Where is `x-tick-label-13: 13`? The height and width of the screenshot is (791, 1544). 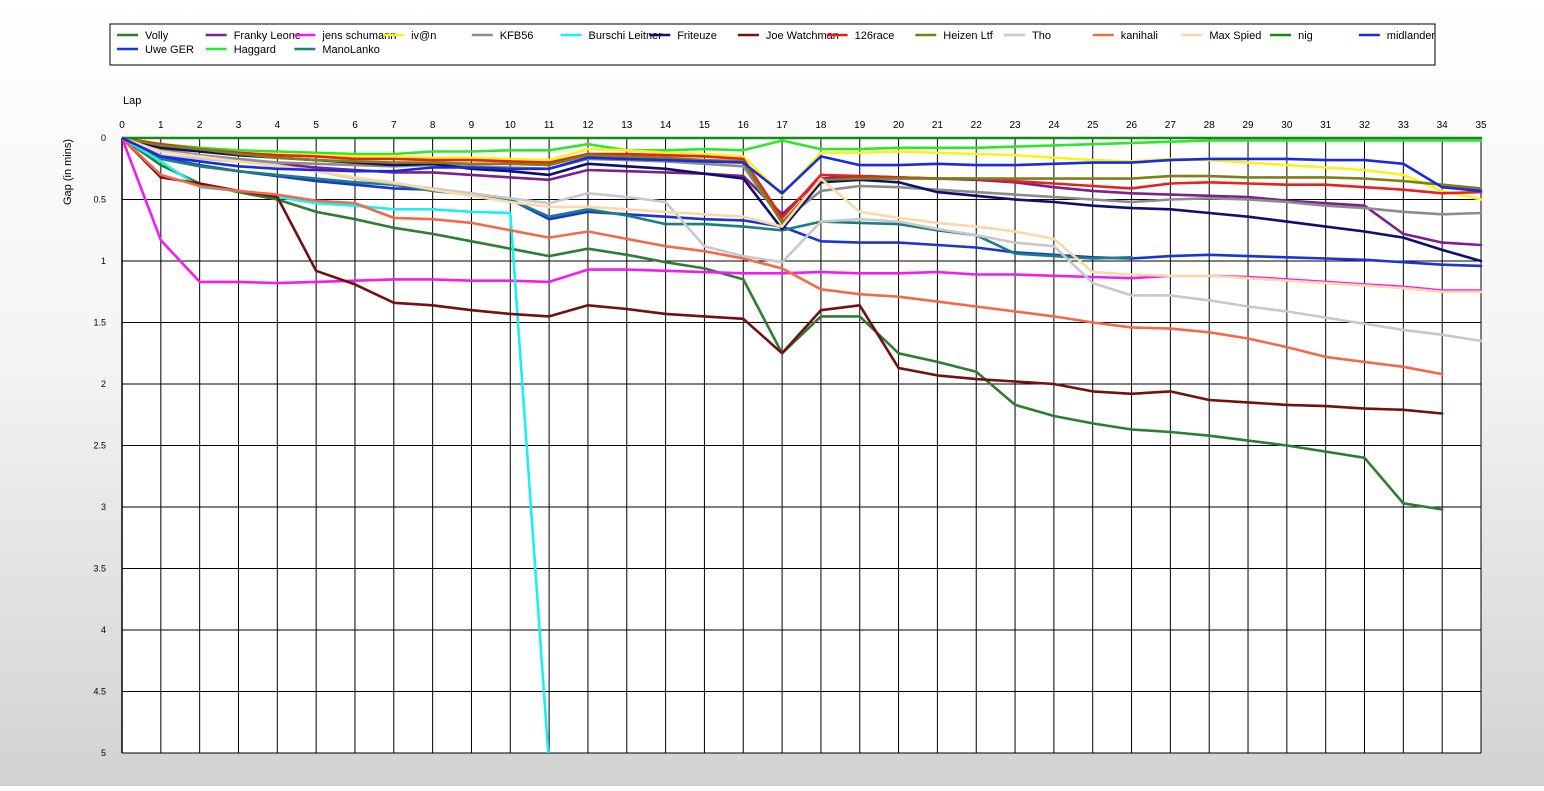 x-tick-label-13: 13 is located at coordinates (627, 125).